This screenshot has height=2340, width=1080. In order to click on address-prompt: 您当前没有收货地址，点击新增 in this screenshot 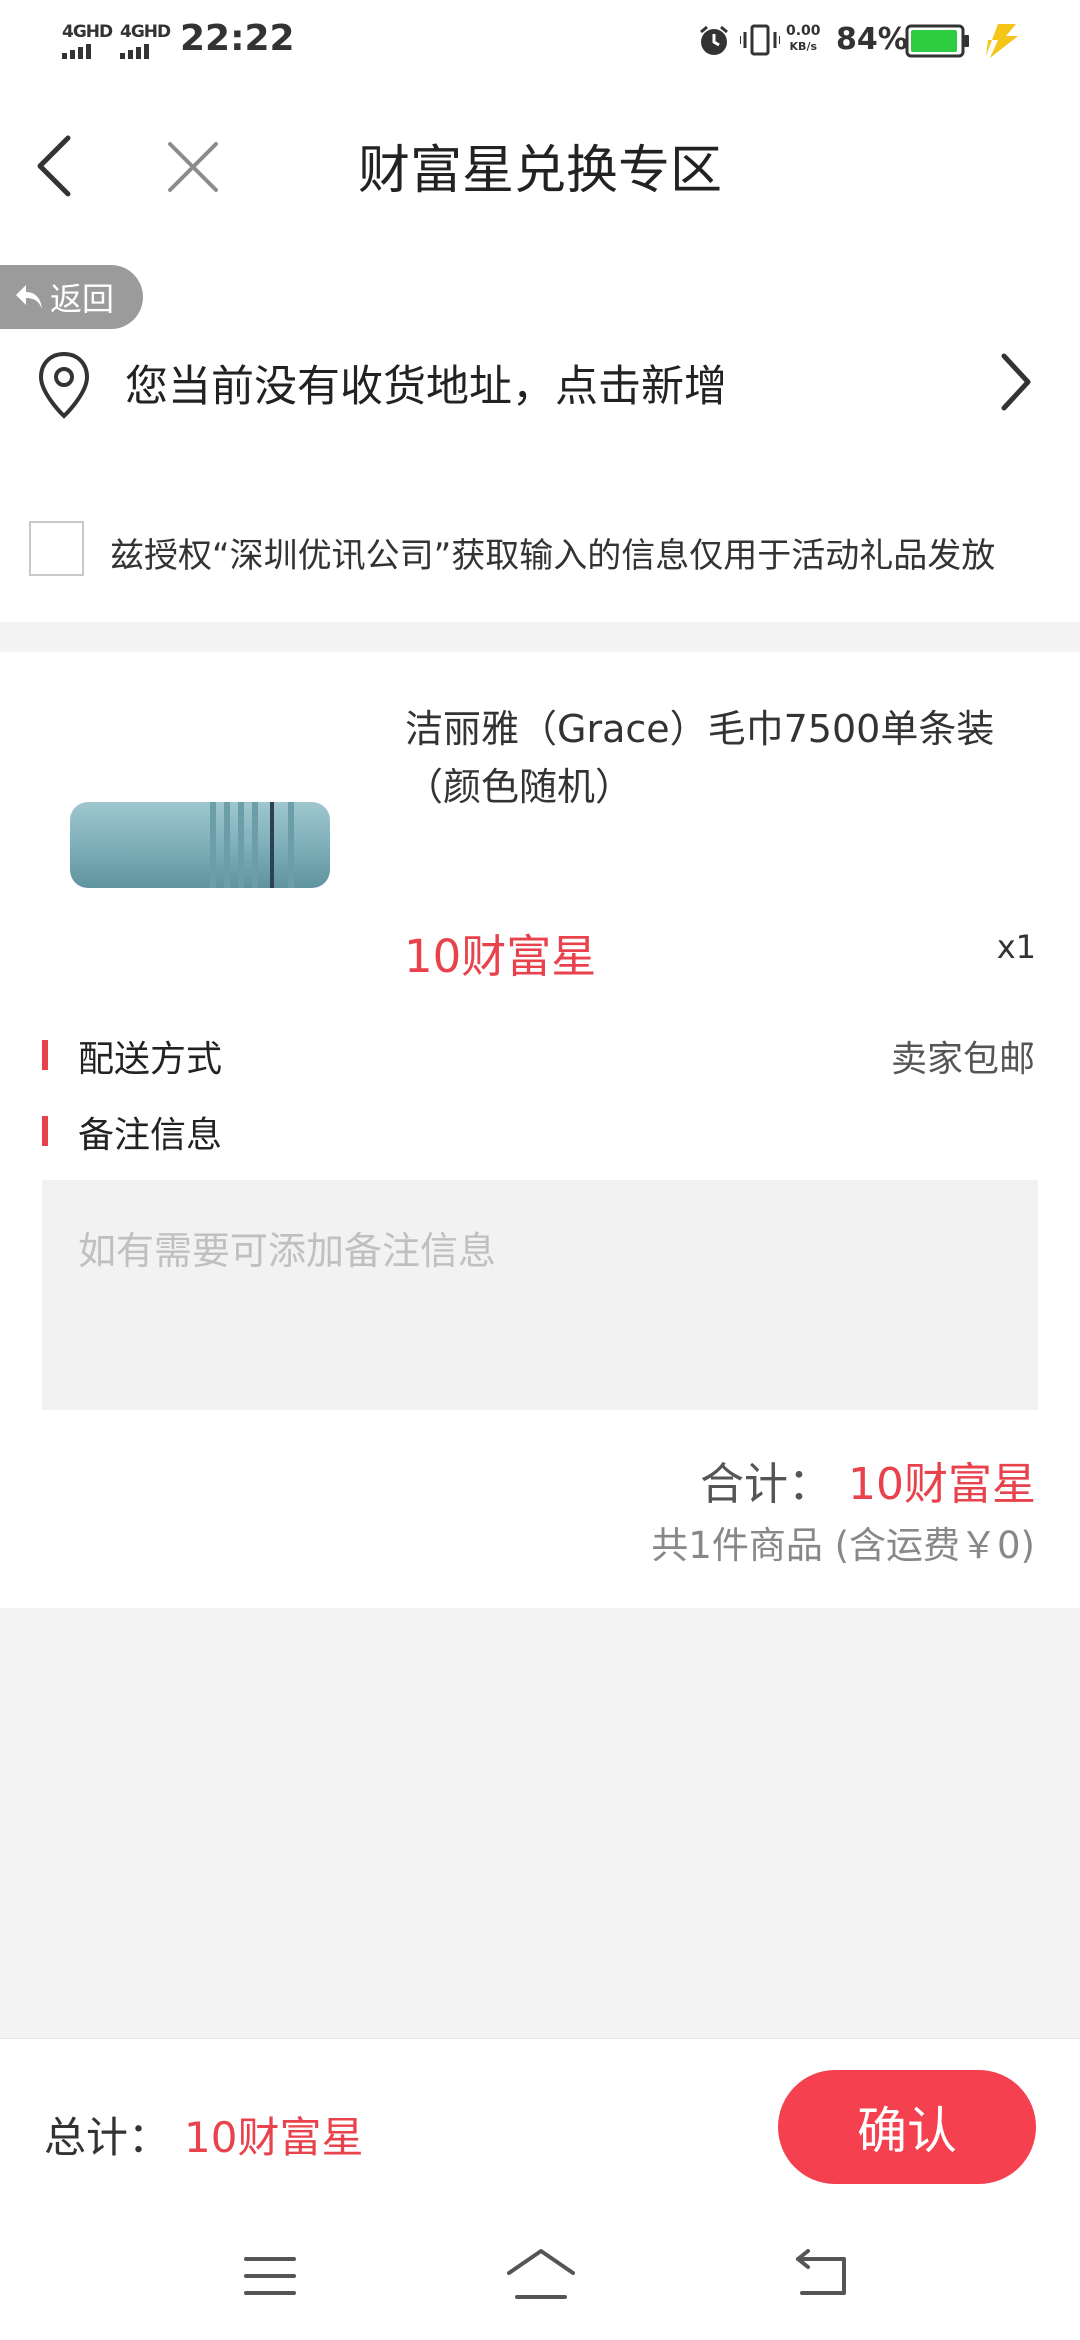, I will do `click(426, 387)`.